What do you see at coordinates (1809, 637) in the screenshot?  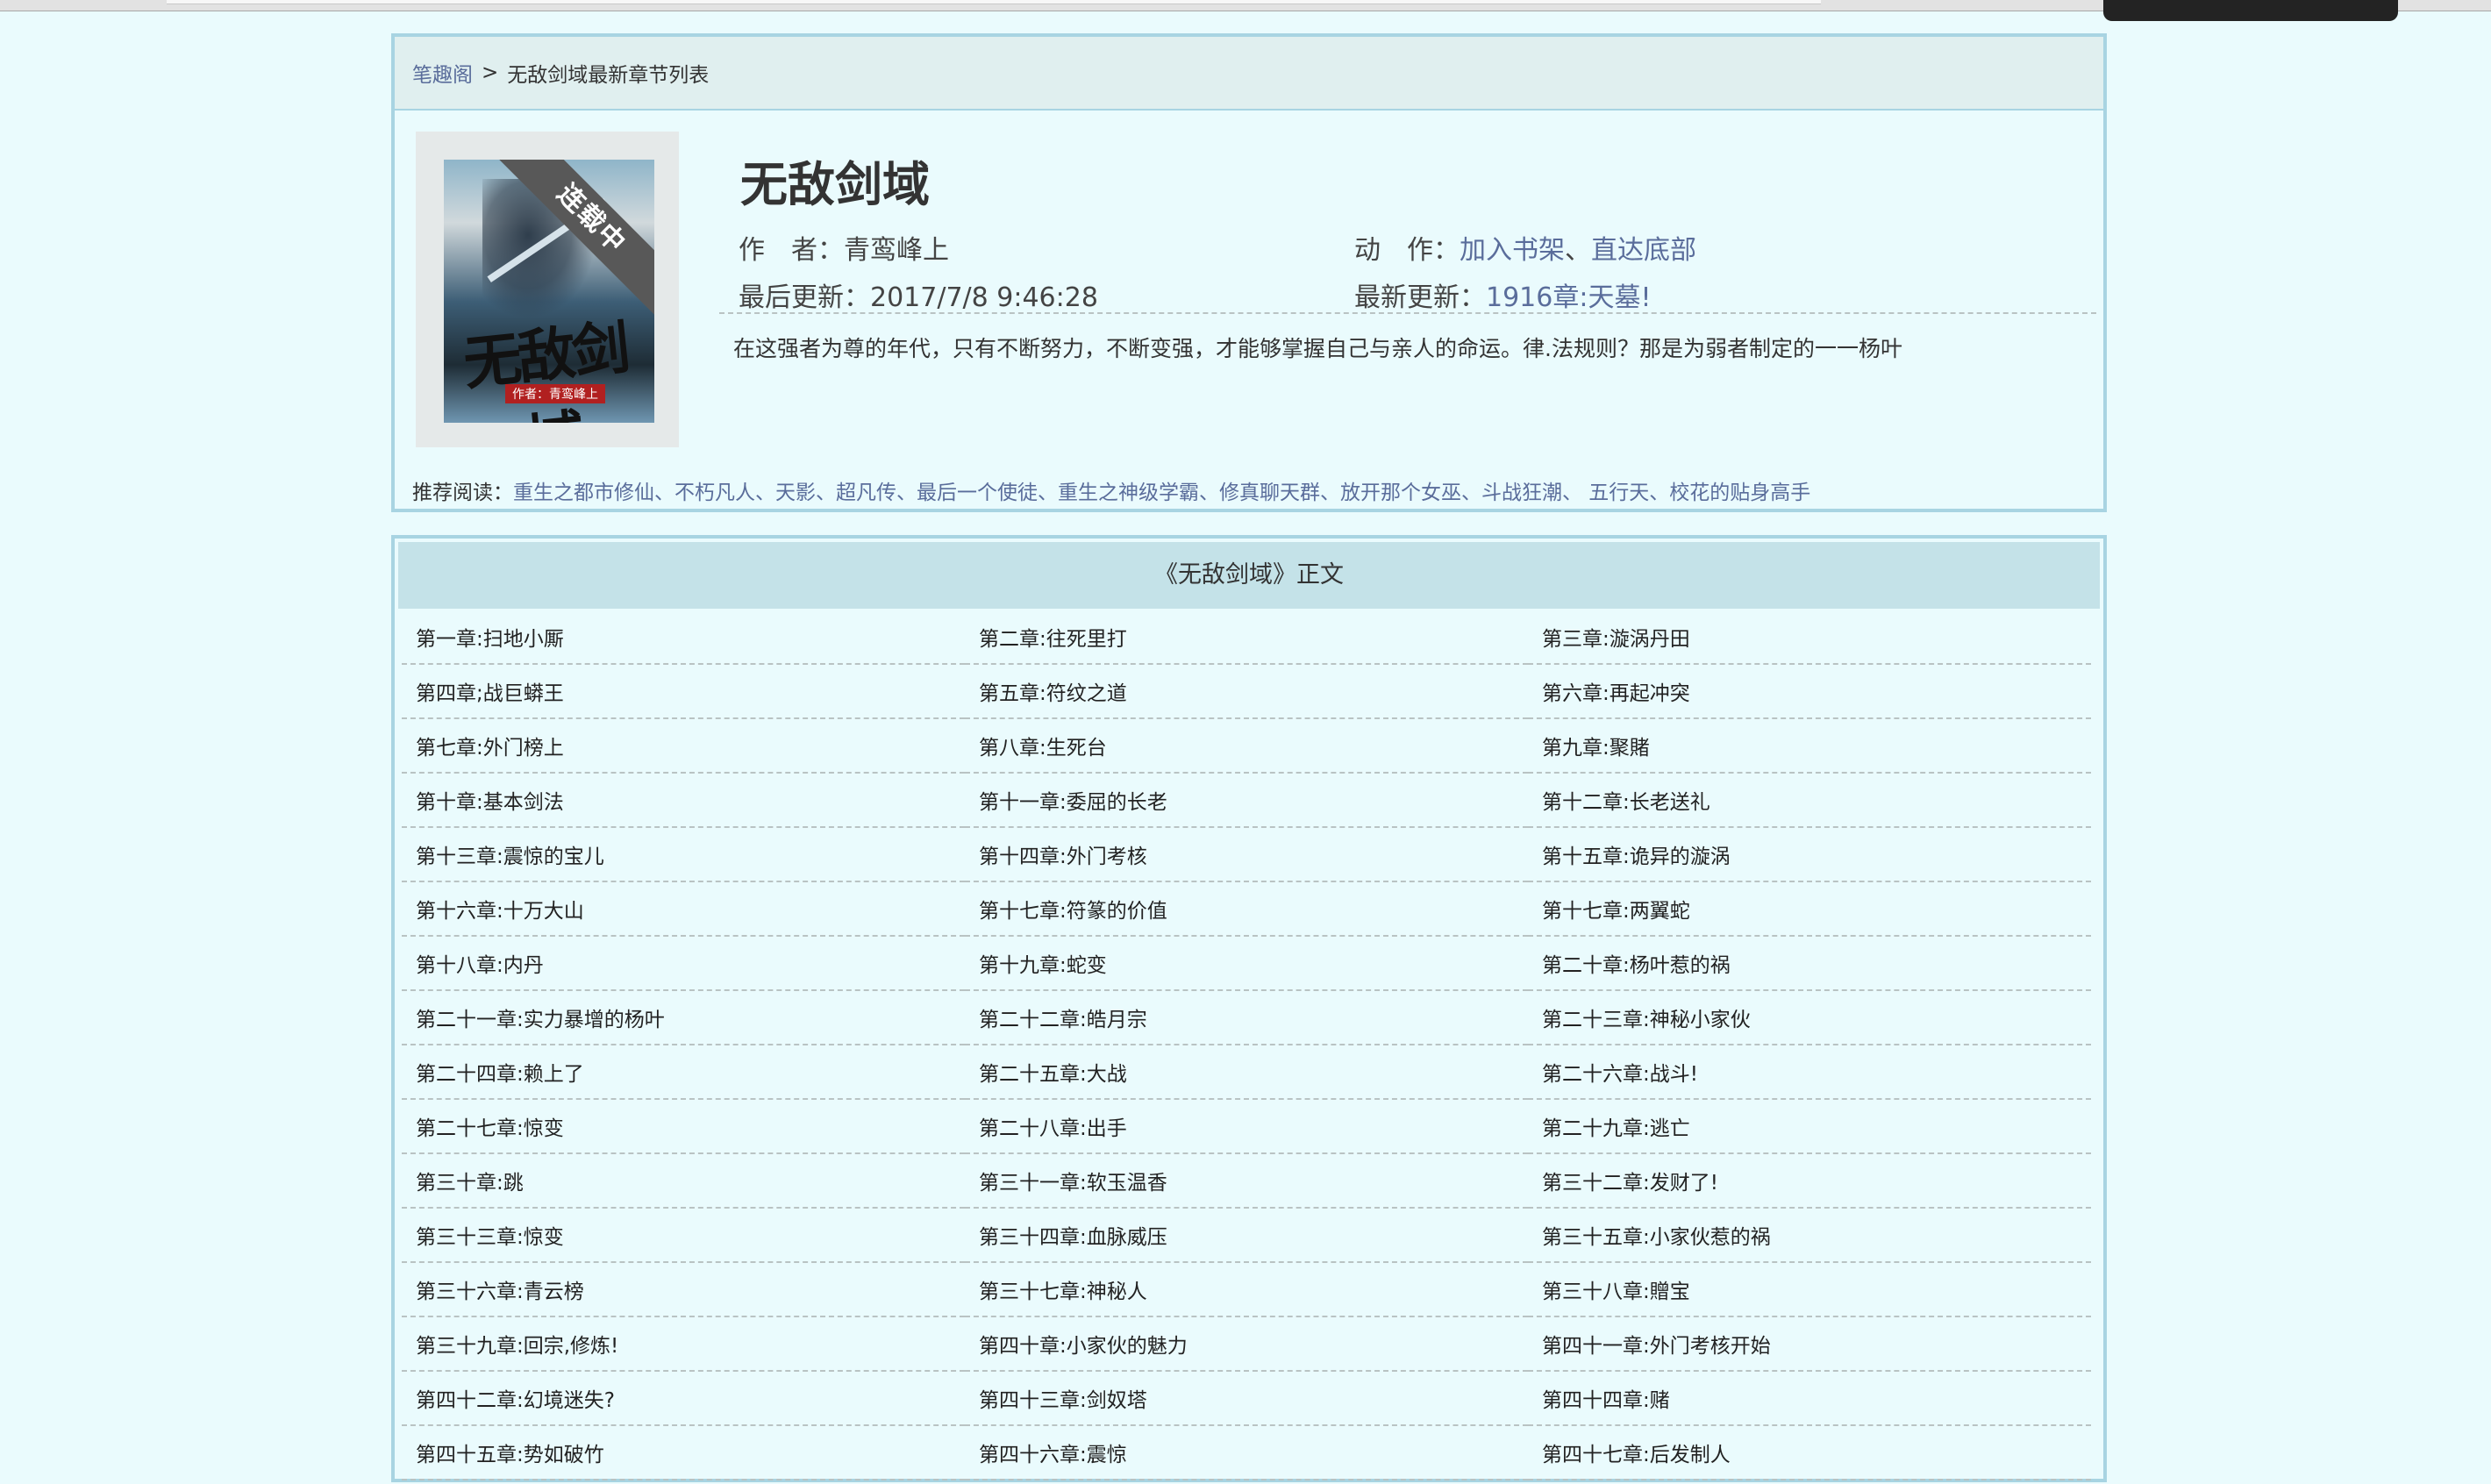 I see `chapter-link: 第三章:漩涡丹田` at bounding box center [1809, 637].